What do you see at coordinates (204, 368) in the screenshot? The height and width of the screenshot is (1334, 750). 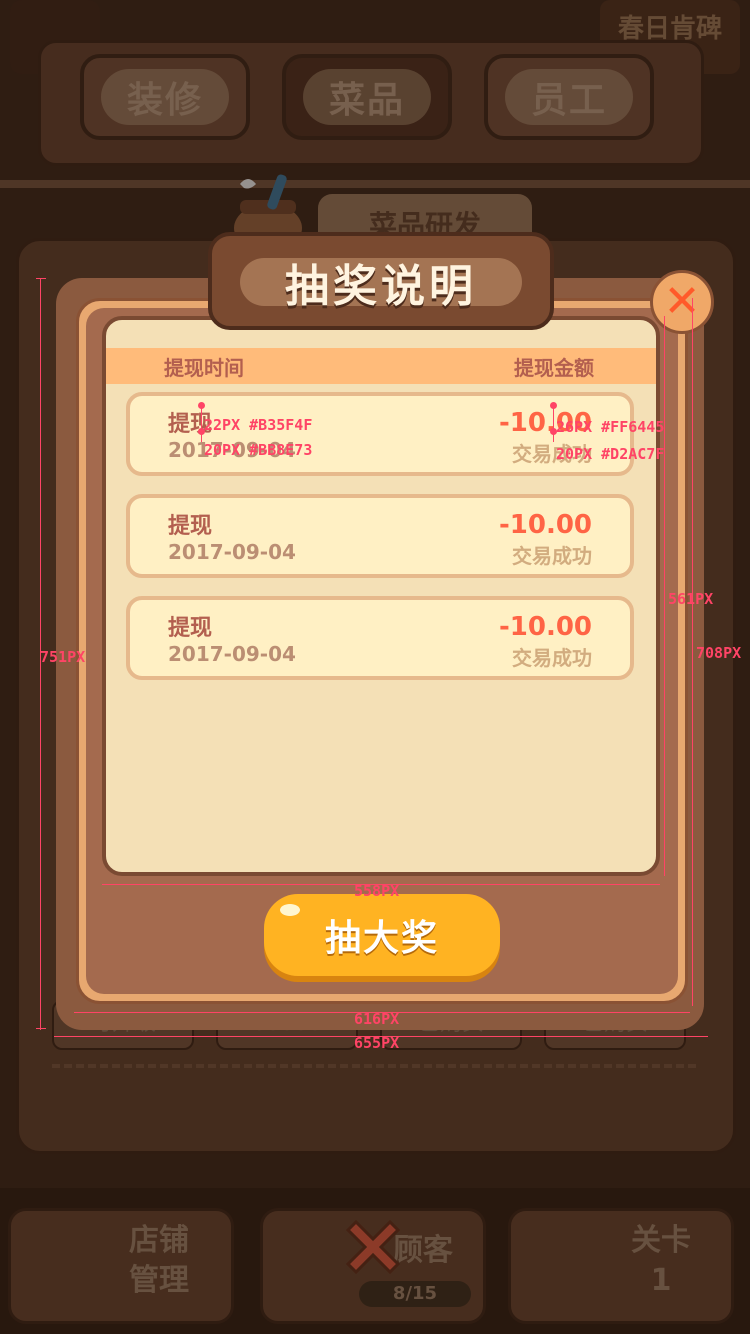 I see `header-time: 提现时间` at bounding box center [204, 368].